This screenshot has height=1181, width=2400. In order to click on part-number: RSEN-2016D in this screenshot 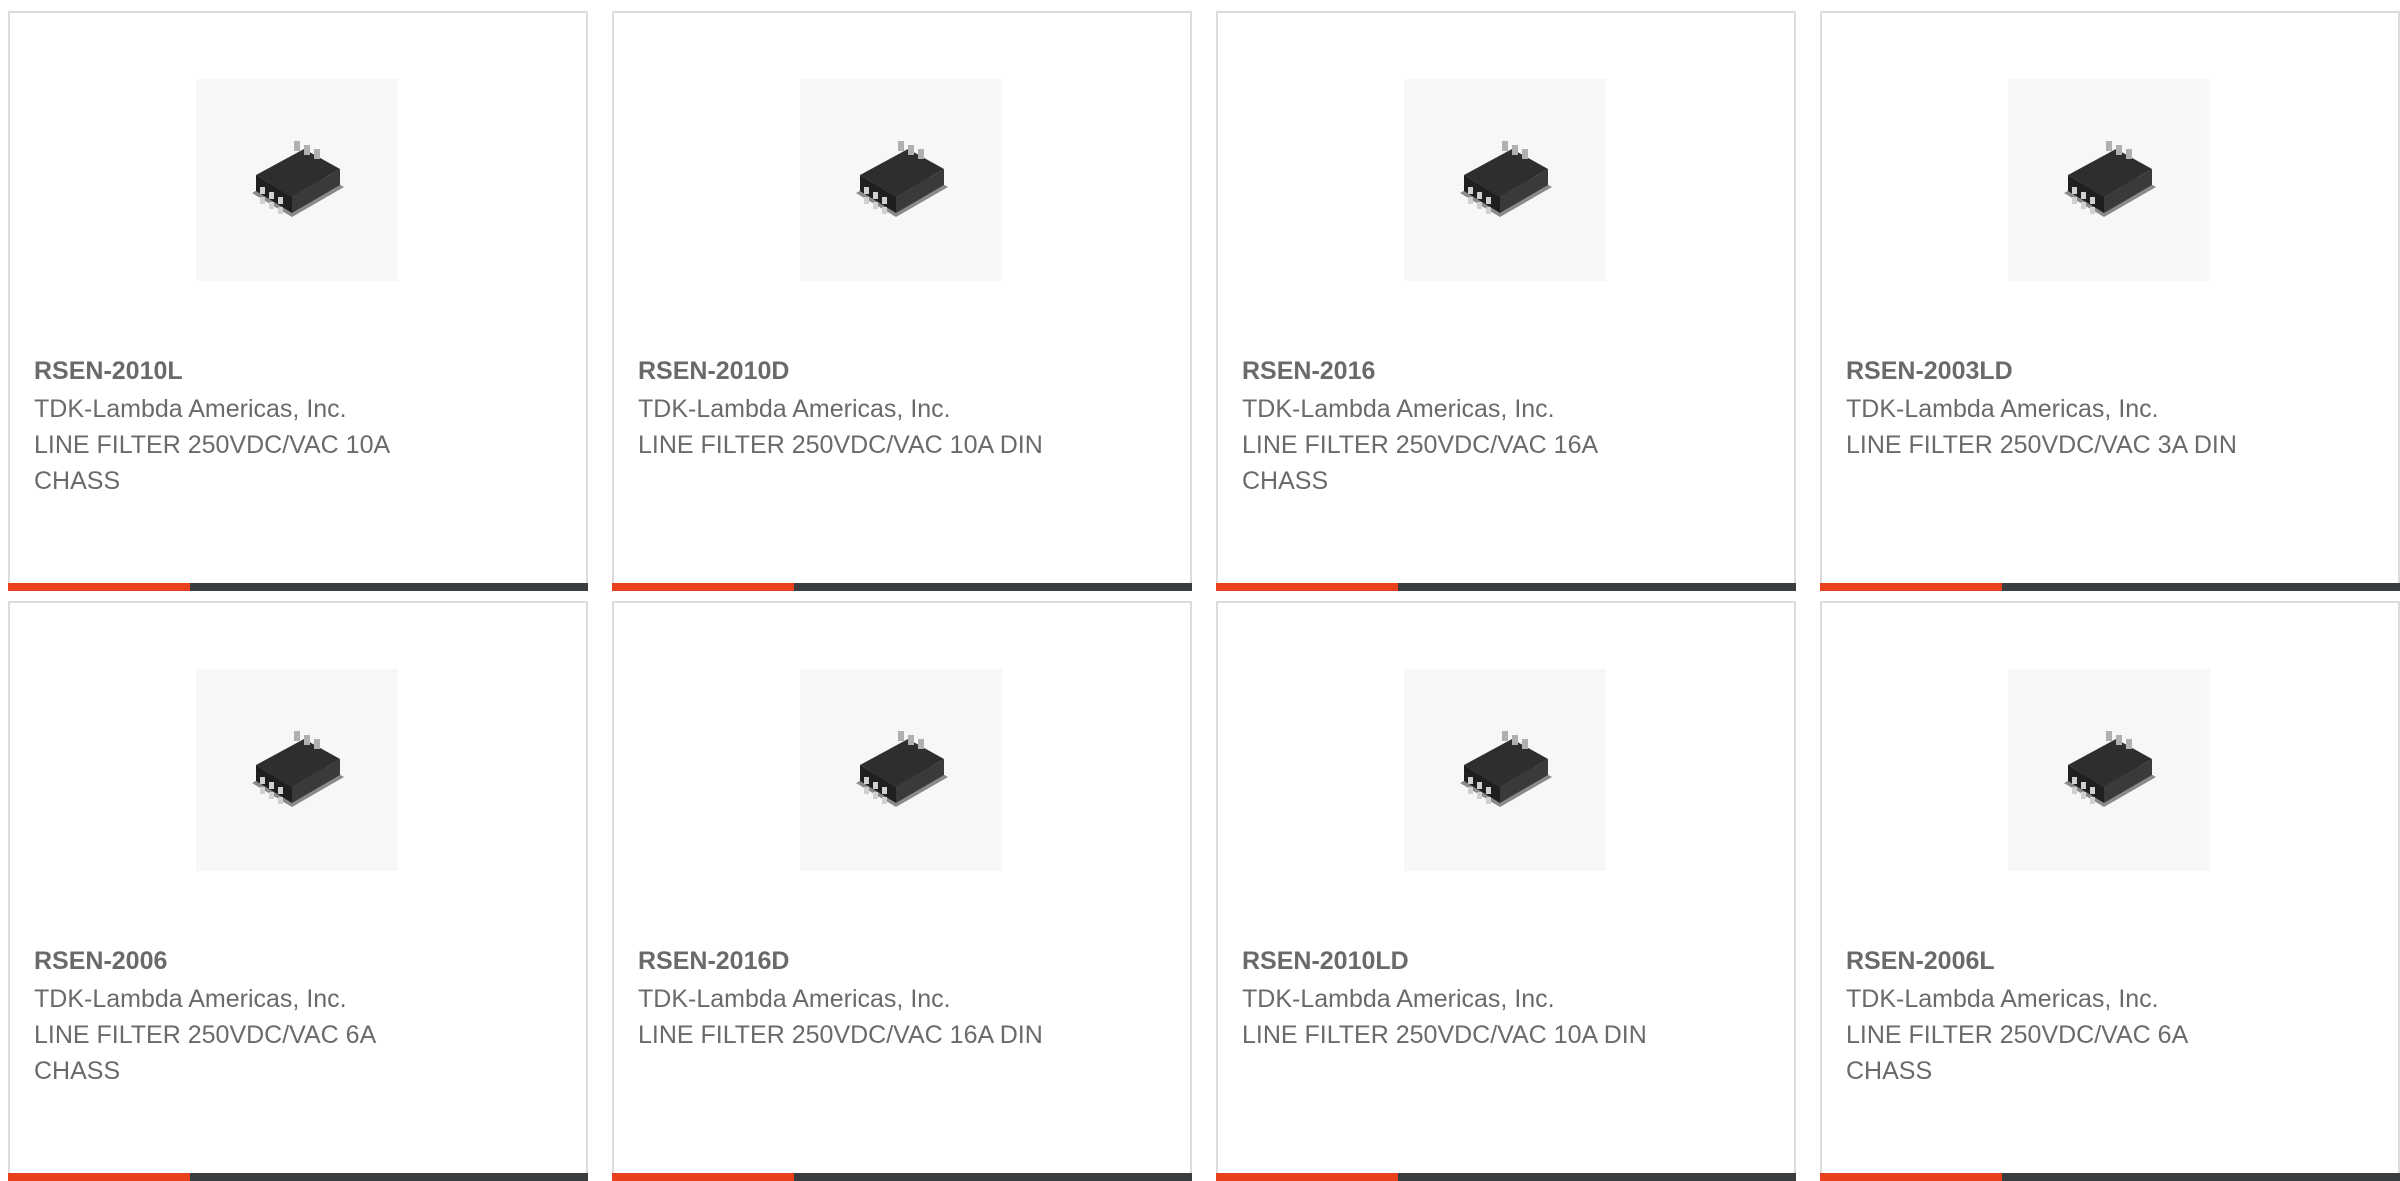, I will do `click(902, 961)`.